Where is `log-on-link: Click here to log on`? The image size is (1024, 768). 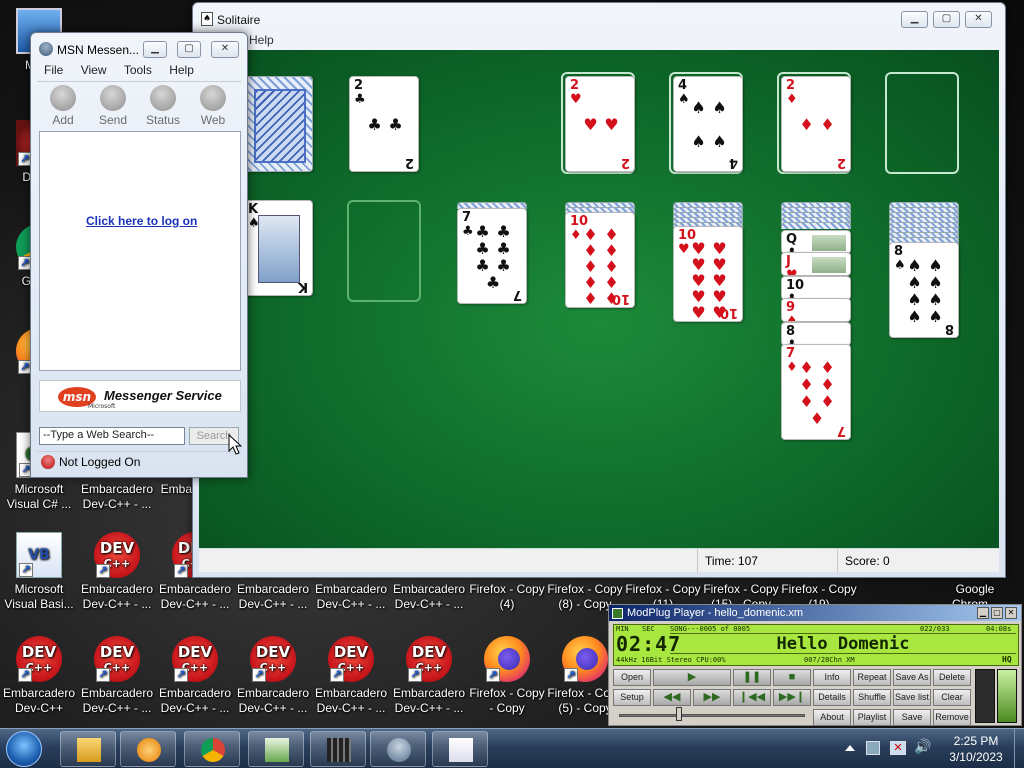
log-on-link: Click here to log on is located at coordinates (141, 221).